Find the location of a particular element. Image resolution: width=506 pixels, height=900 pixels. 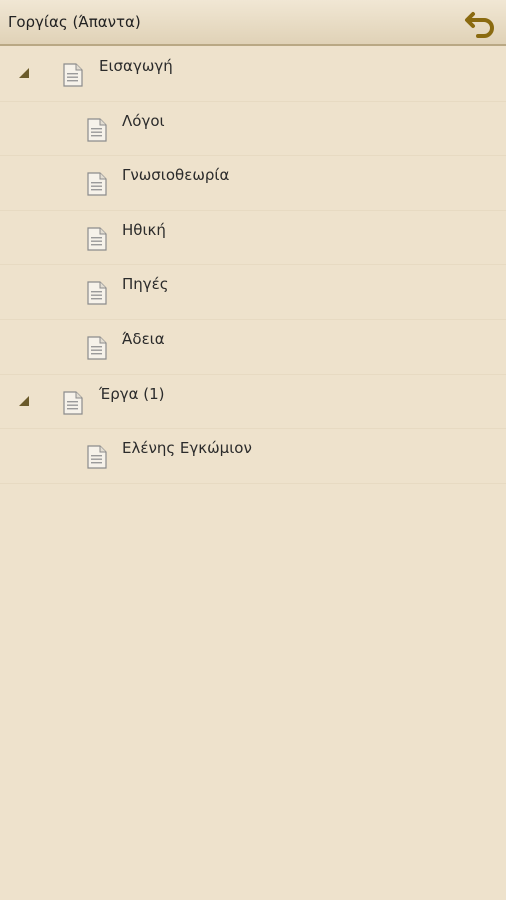

tree-item-epistemology: Γνωσιοθεωρία is located at coordinates (253, 183).